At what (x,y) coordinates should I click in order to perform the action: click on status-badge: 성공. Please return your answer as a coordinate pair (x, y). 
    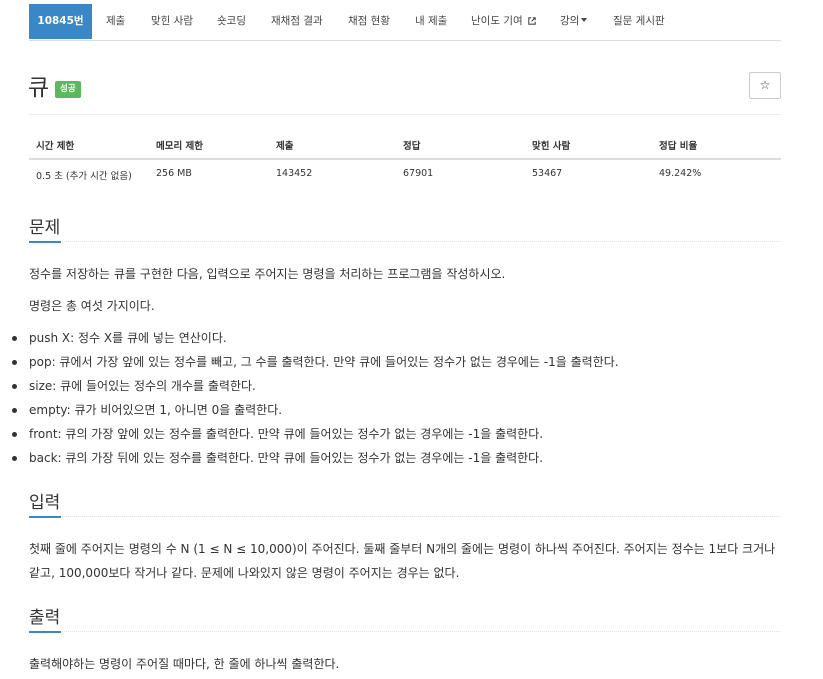
    Looking at the image, I should click on (68, 89).